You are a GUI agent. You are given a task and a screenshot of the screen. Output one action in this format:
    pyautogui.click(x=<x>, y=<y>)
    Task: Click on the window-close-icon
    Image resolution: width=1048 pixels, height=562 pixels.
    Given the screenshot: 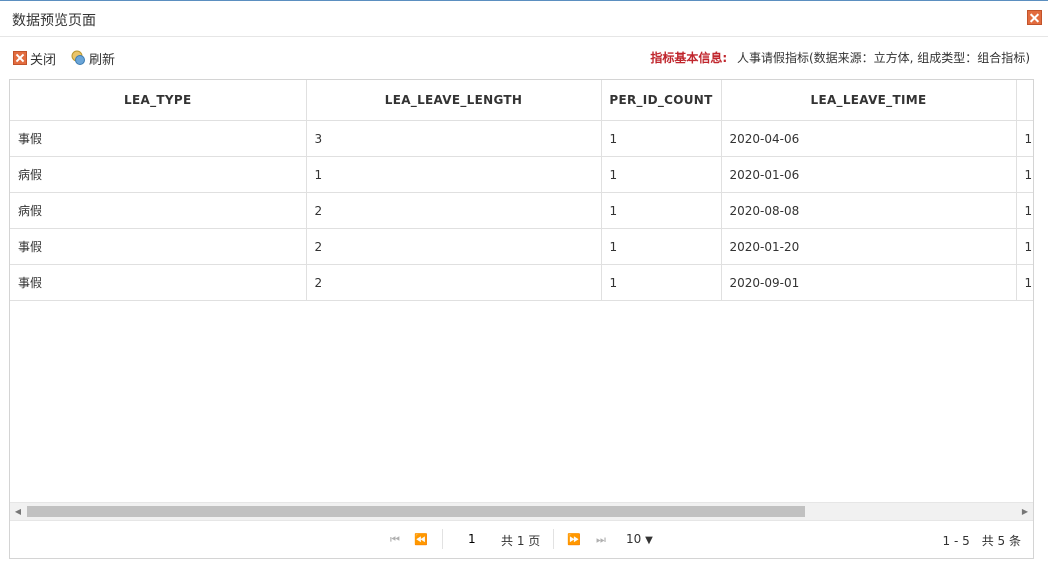 What is the action you would take?
    pyautogui.click(x=1034, y=17)
    